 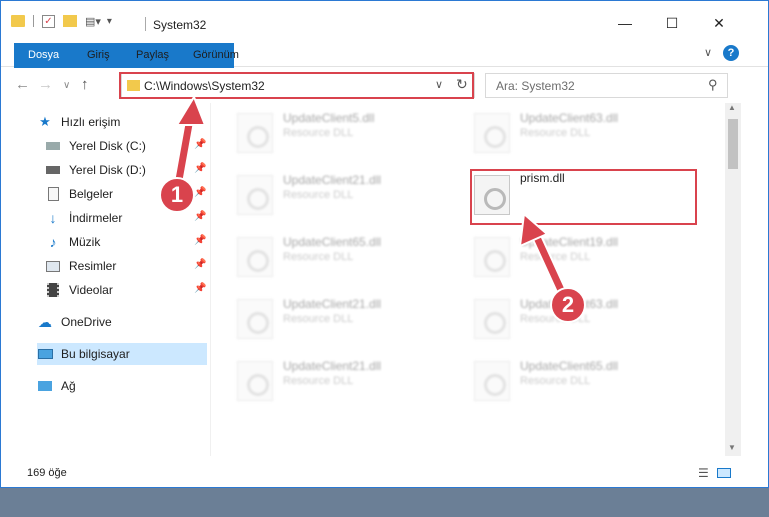 I want to click on arrow-1-head, so click(x=191, y=110).